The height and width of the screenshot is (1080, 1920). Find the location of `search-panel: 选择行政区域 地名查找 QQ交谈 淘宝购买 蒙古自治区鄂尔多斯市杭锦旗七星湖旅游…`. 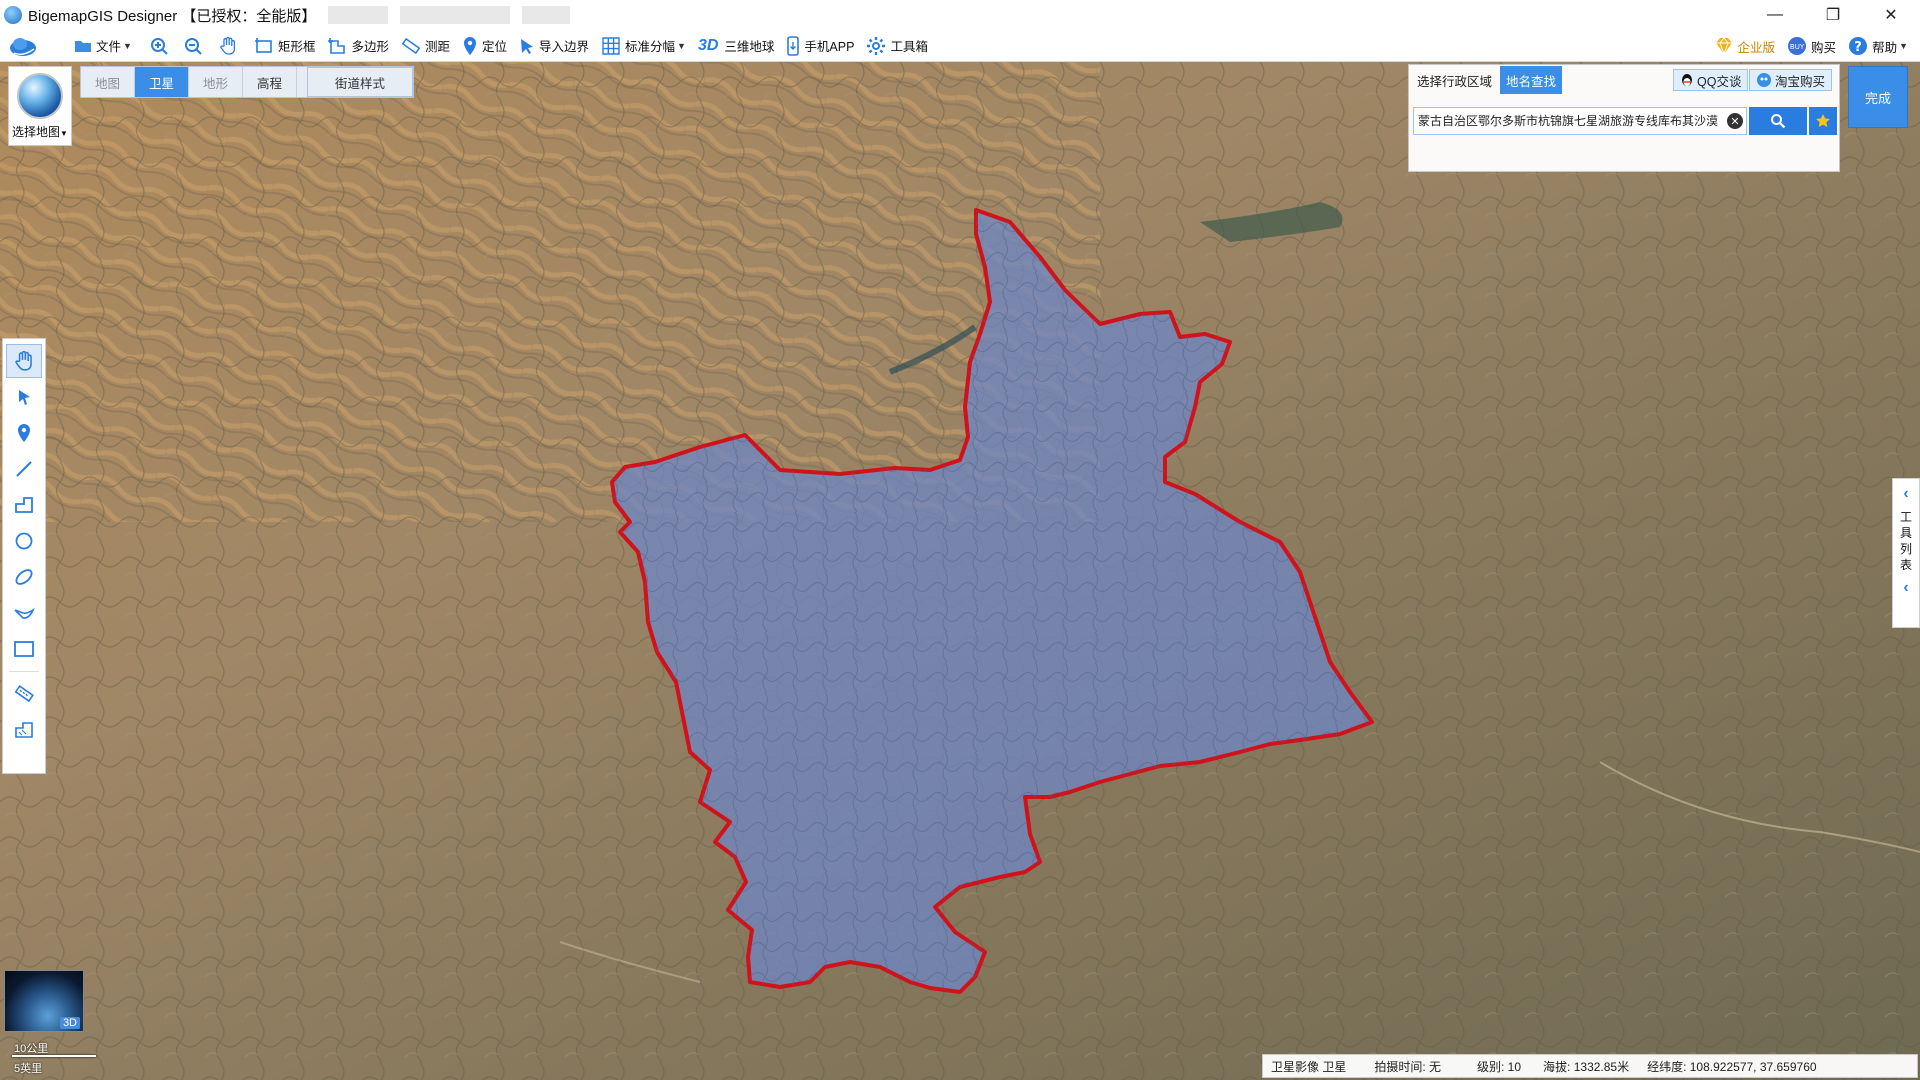

search-panel: 选择行政区域 地名查找 QQ交谈 淘宝购买 蒙古自治区鄂尔多斯市杭锦旗七星湖旅游… is located at coordinates (1624, 118).